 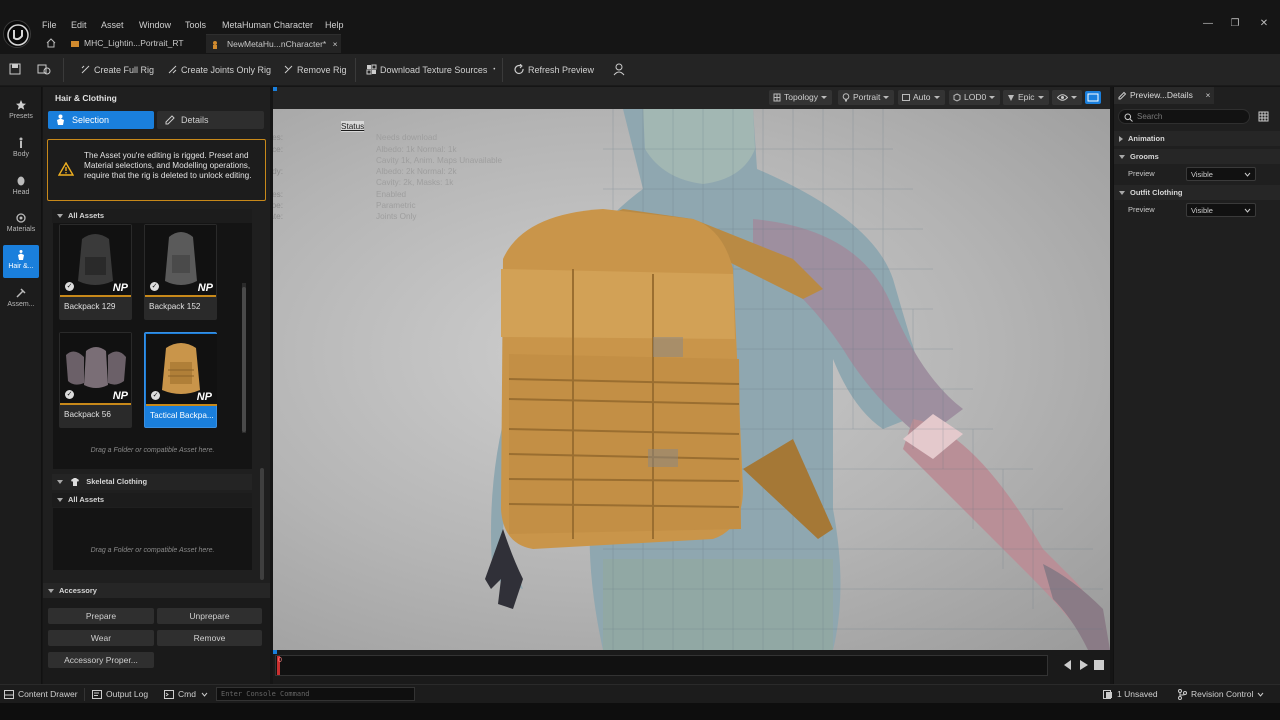 What do you see at coordinates (204, 397) in the screenshot?
I see `np-badge: NP` at bounding box center [204, 397].